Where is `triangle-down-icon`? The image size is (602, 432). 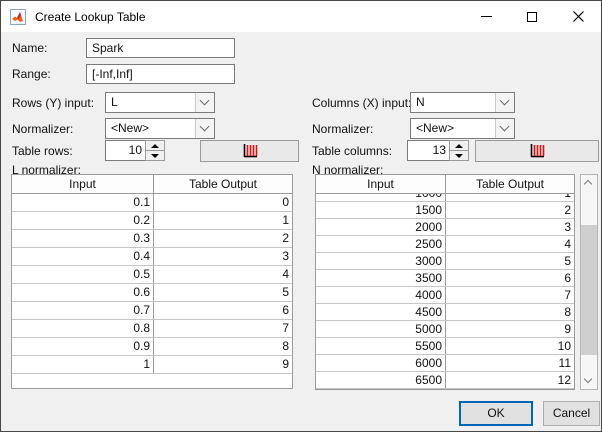 triangle-down-icon is located at coordinates (459, 155).